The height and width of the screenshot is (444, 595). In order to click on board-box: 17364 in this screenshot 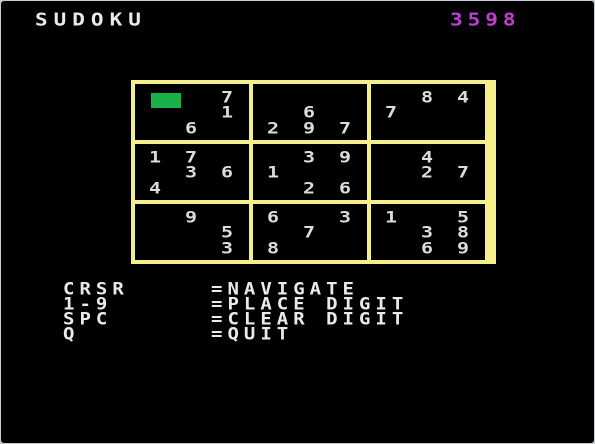, I will do `click(192, 172)`.